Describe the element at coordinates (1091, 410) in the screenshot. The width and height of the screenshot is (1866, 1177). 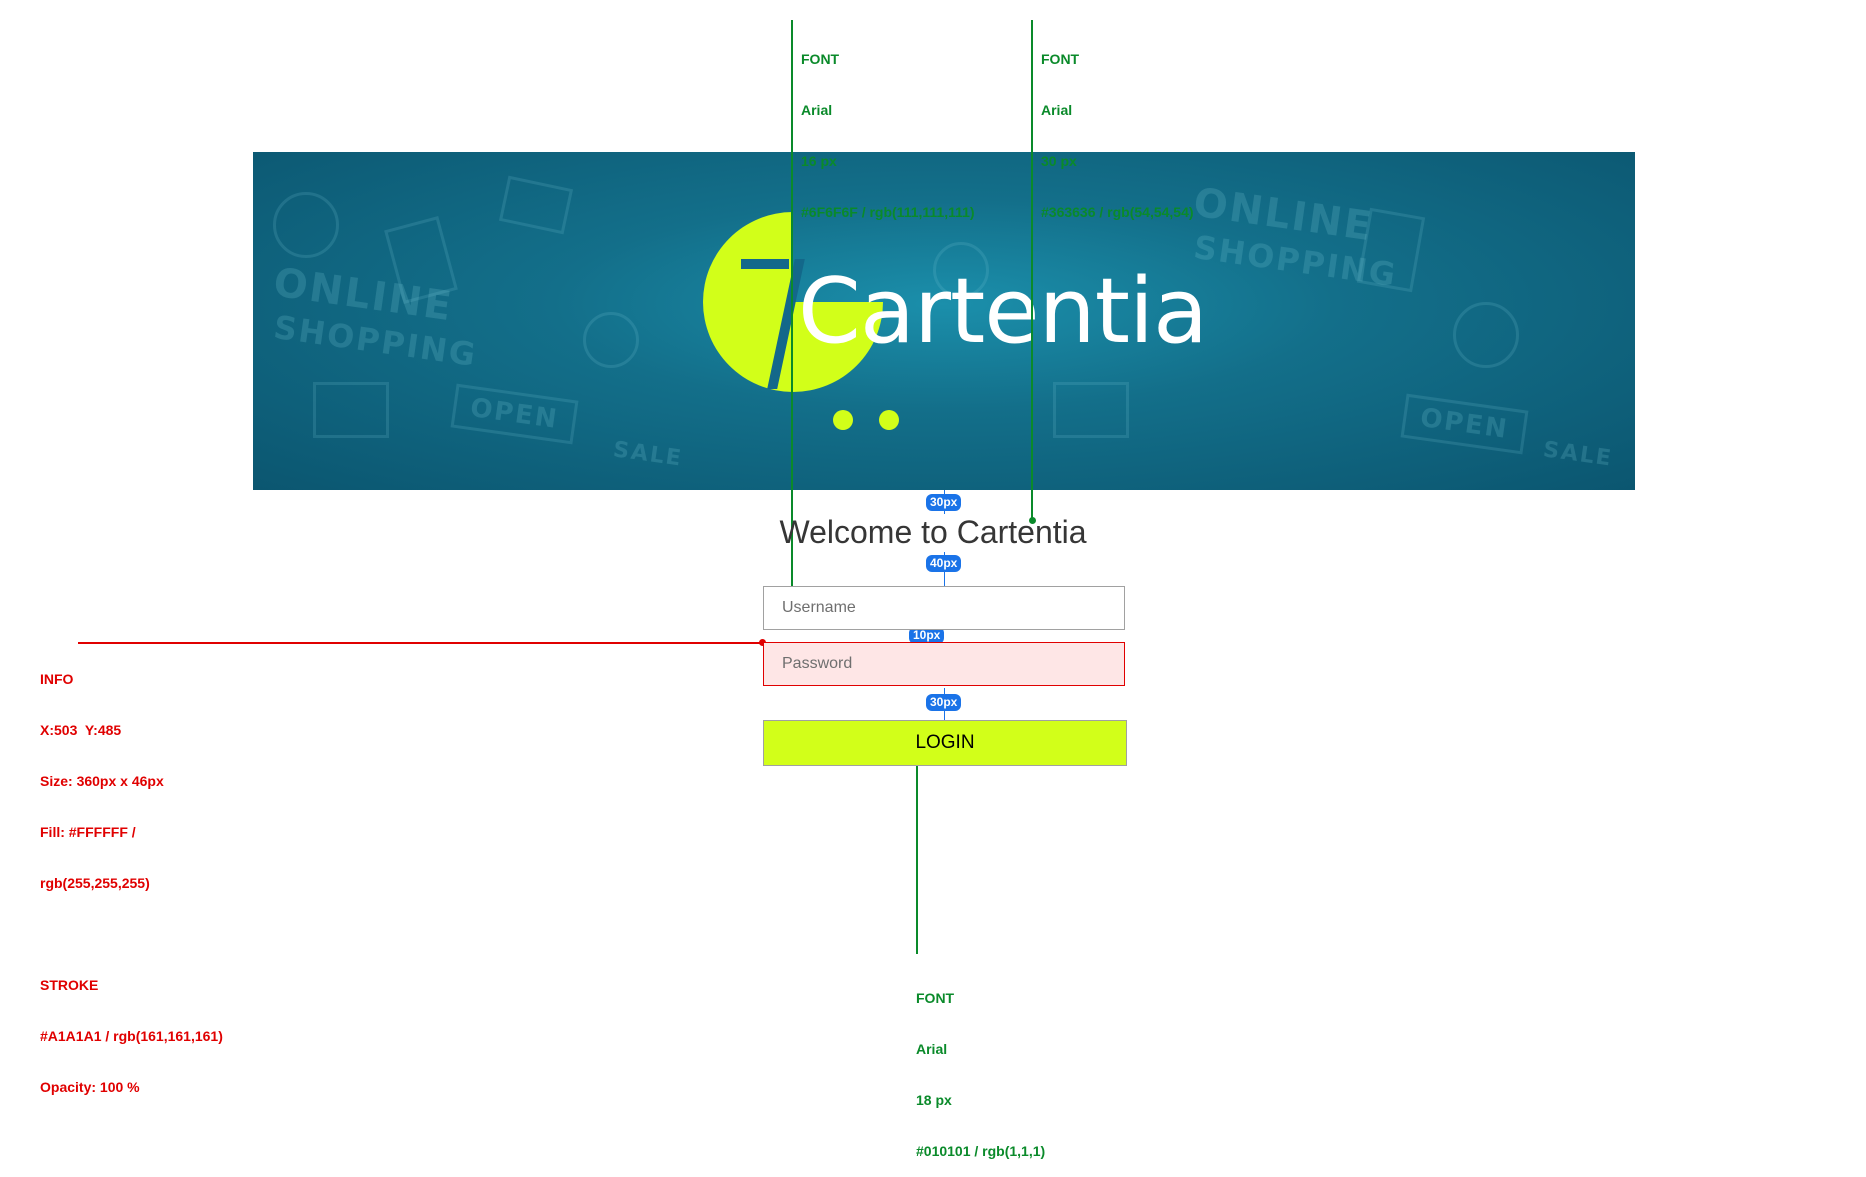
I see `shop-sign-doodle-icon` at that location.